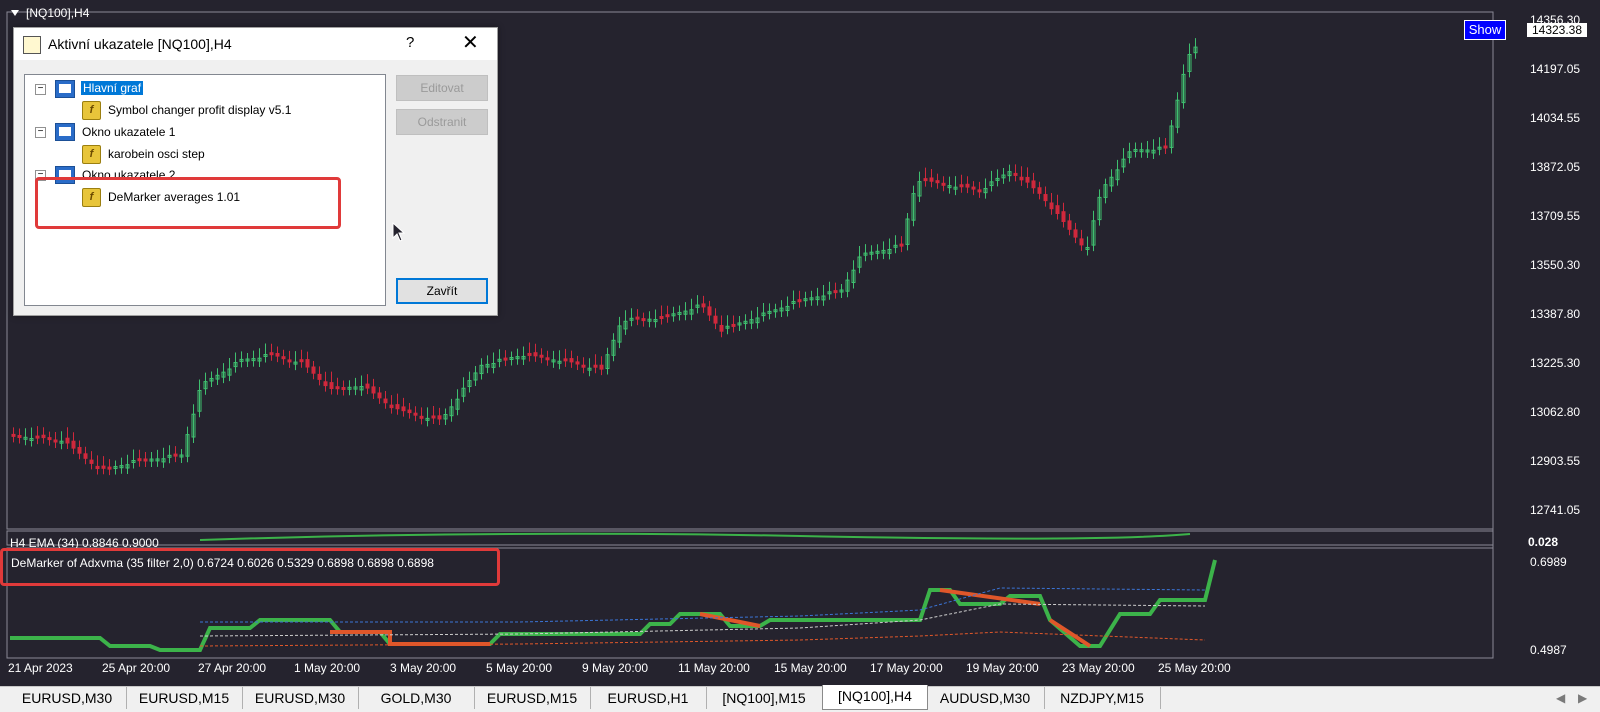 Image resolution: width=1600 pixels, height=712 pixels. I want to click on price-axis-label: 12903.55, so click(1555, 461).